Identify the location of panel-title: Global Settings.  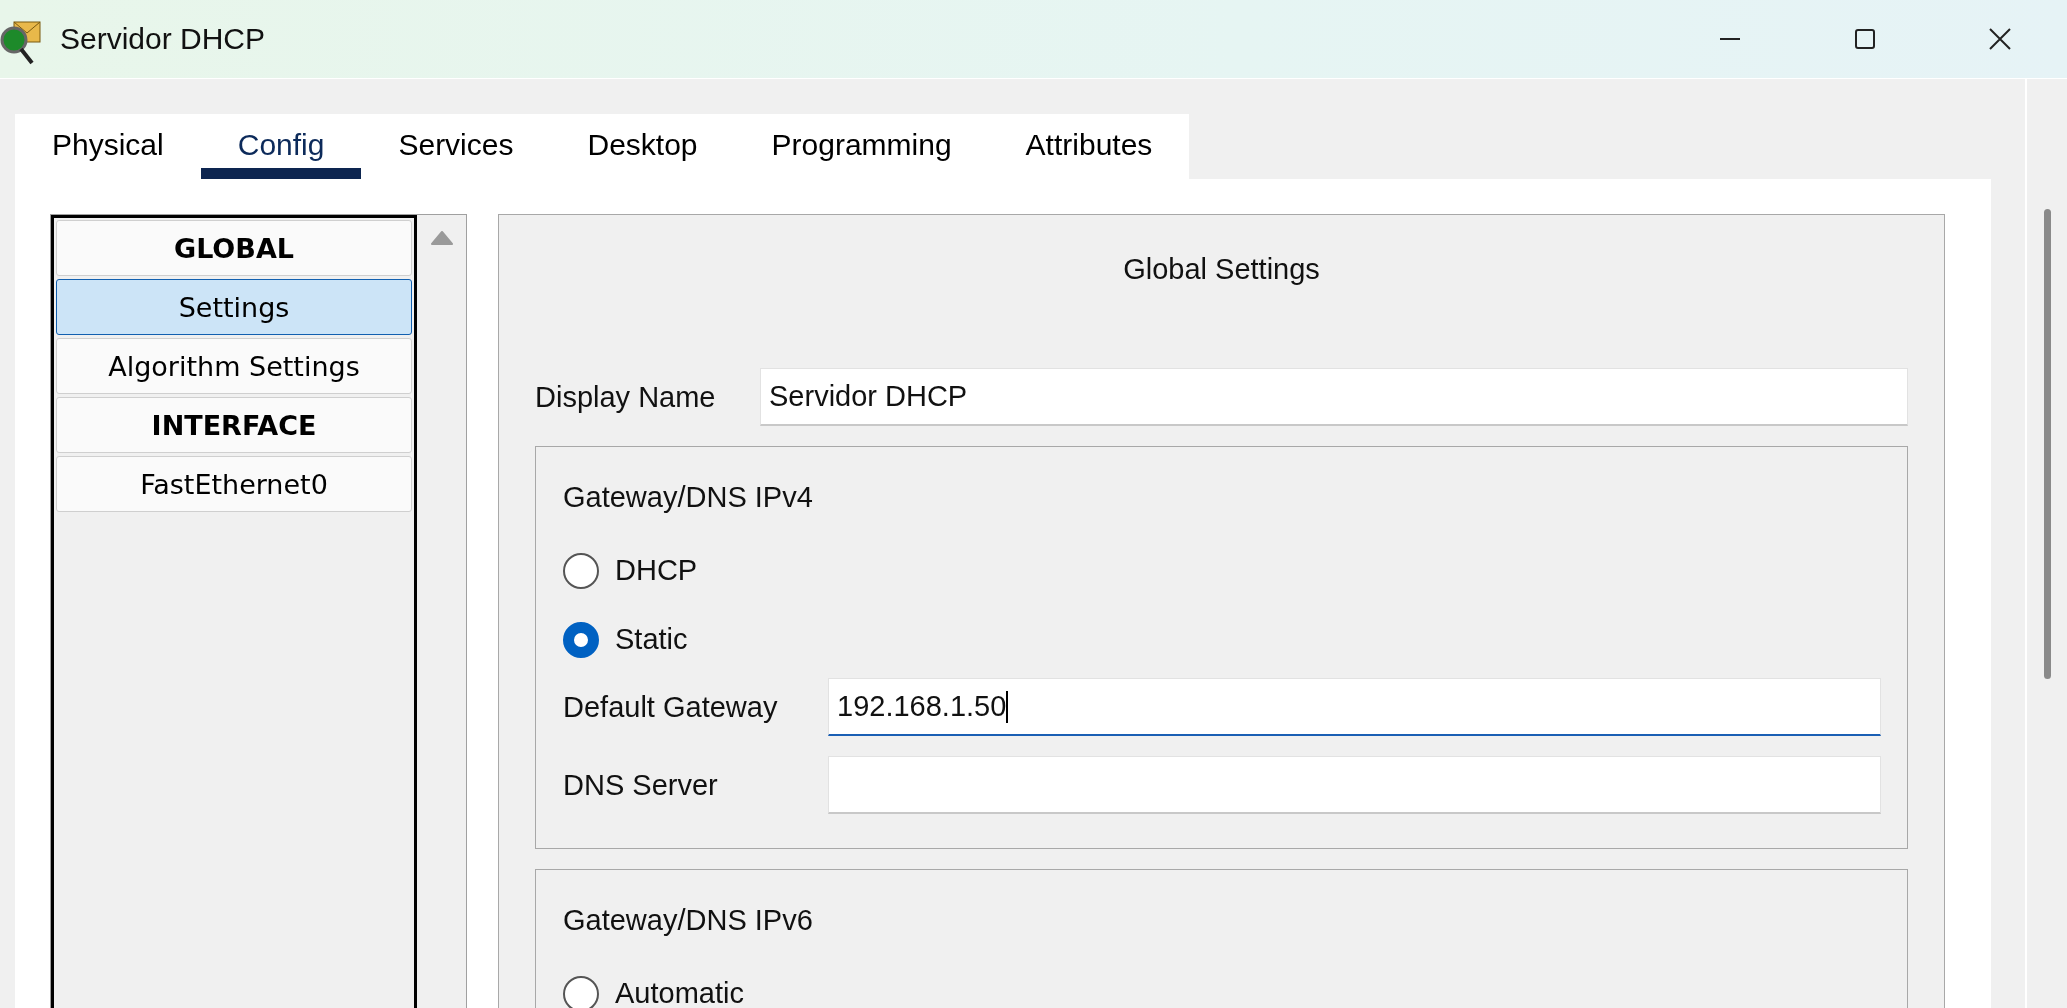
(1221, 269).